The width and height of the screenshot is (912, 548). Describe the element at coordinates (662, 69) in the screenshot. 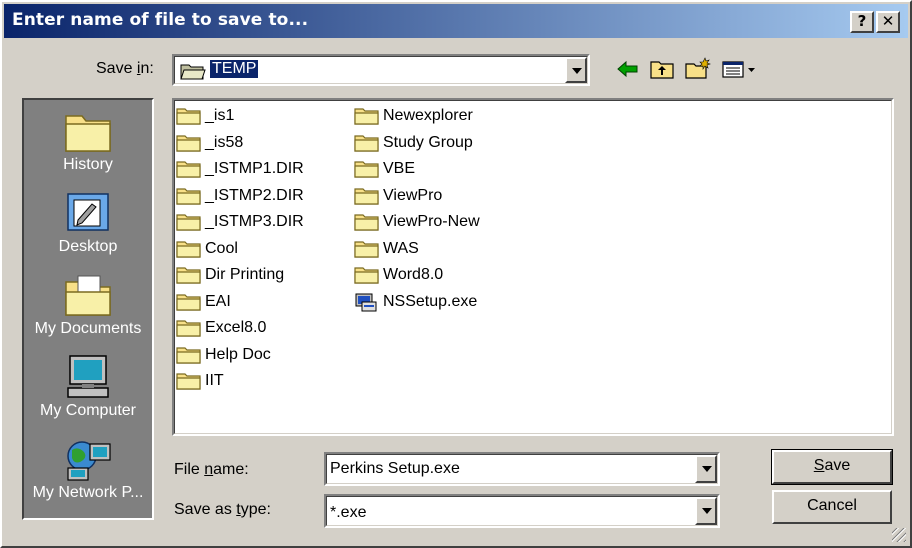

I see `up-one-level-icon` at that location.